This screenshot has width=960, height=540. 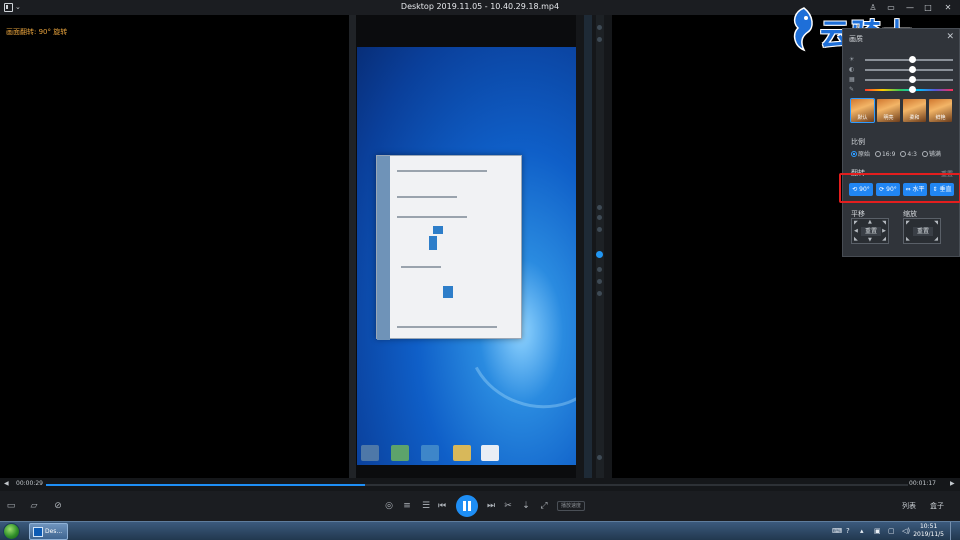 I want to click on filter-soft: 柔和, so click(x=914, y=110).